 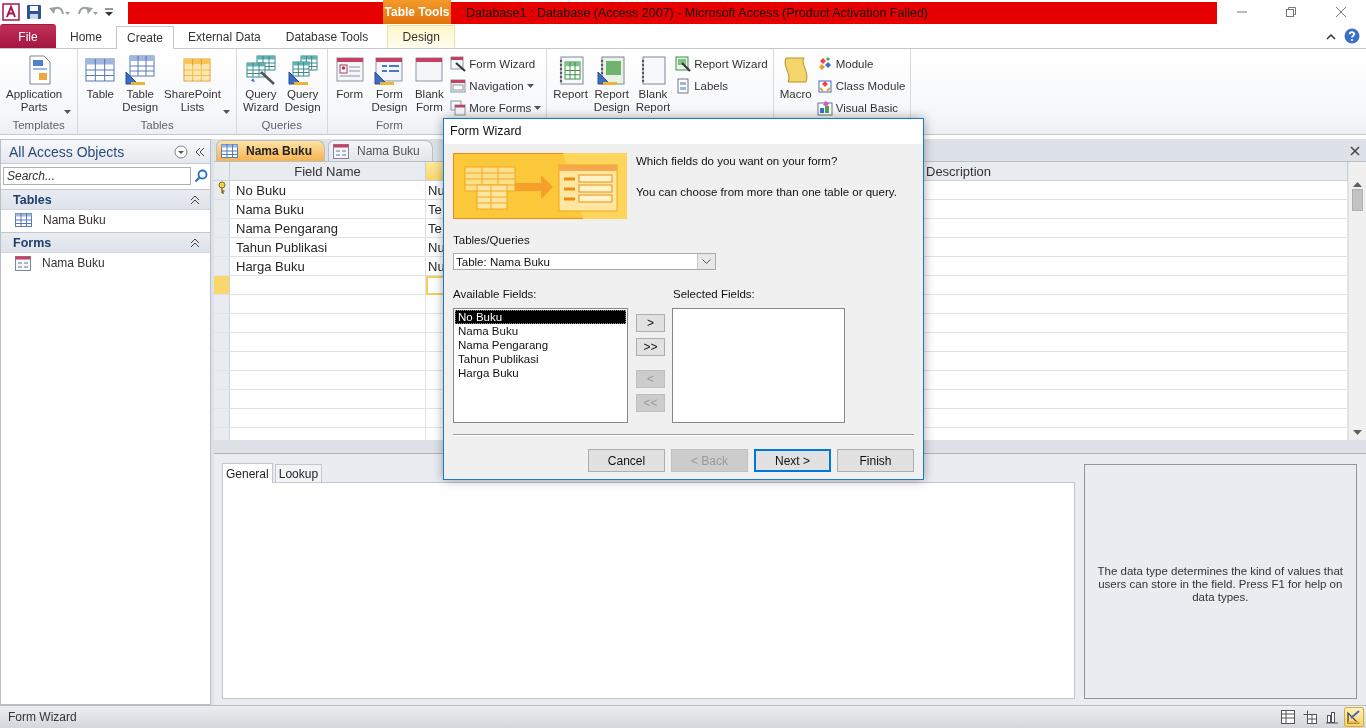 What do you see at coordinates (281, 126) in the screenshot?
I see `group-label: Queries` at bounding box center [281, 126].